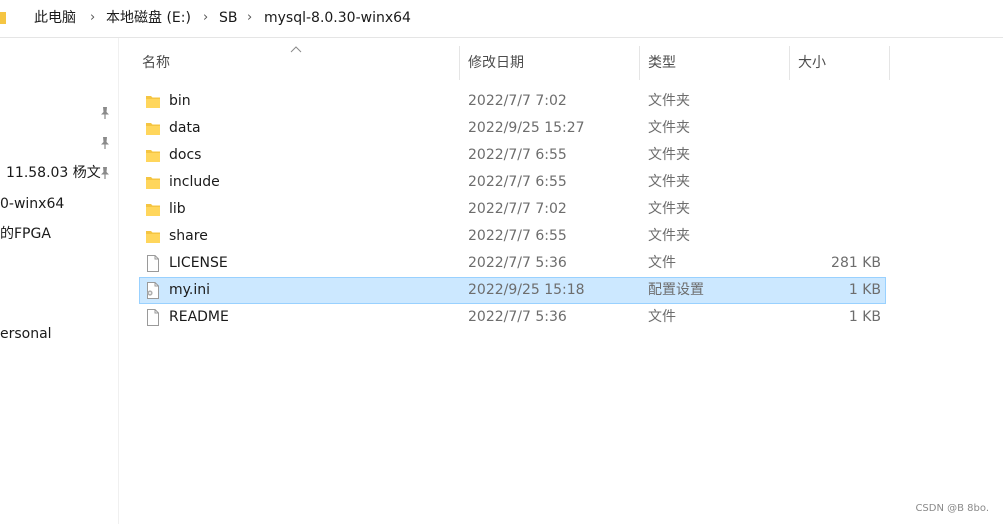  Describe the element at coordinates (26, 334) in the screenshot. I see `nav-item-personal: ersonal` at that location.